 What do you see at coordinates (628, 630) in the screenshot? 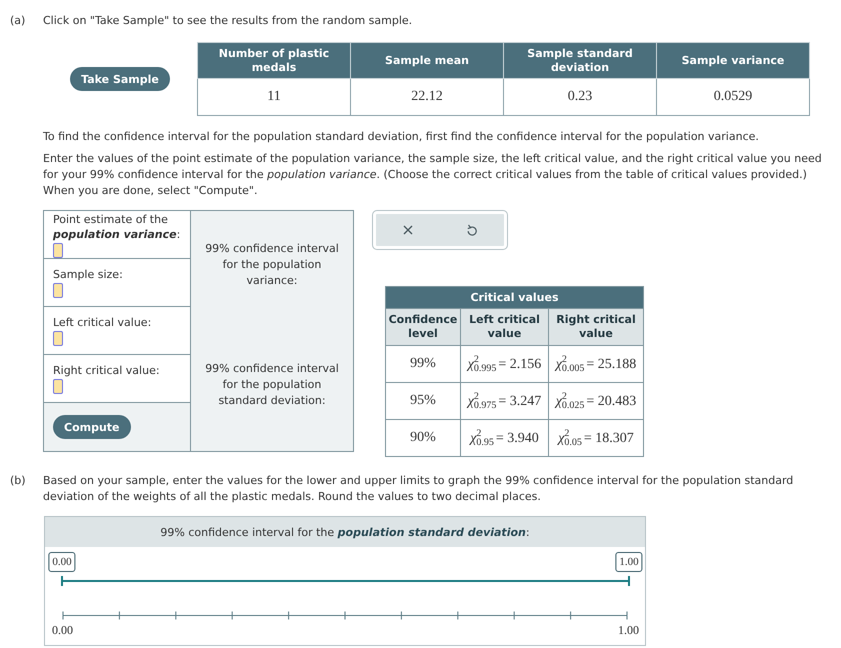
I see `axis-label: 1.00` at bounding box center [628, 630].